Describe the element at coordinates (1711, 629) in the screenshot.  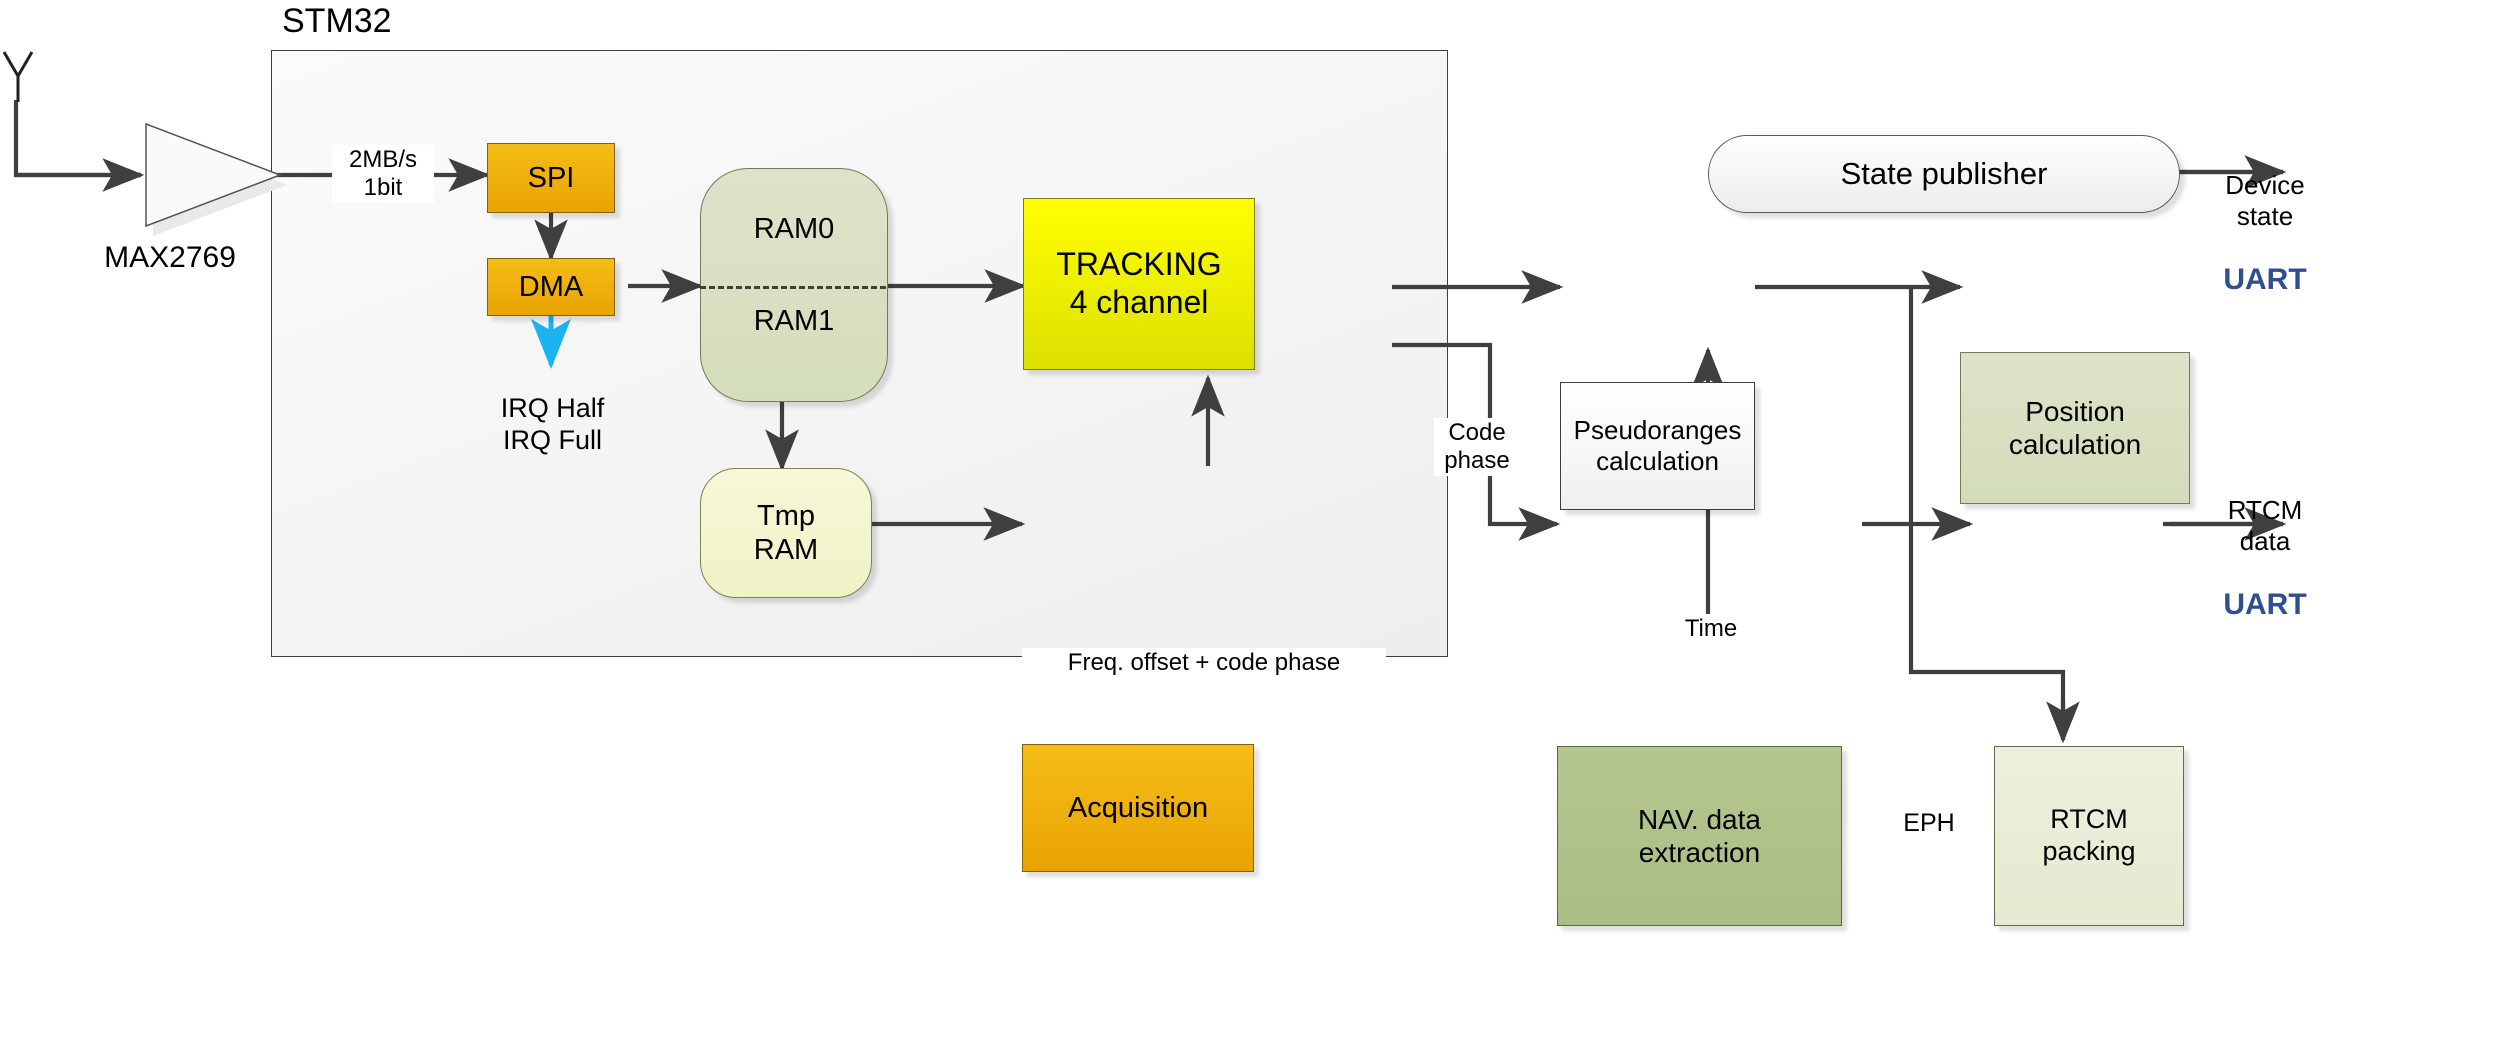
I see `time-label: Time` at that location.